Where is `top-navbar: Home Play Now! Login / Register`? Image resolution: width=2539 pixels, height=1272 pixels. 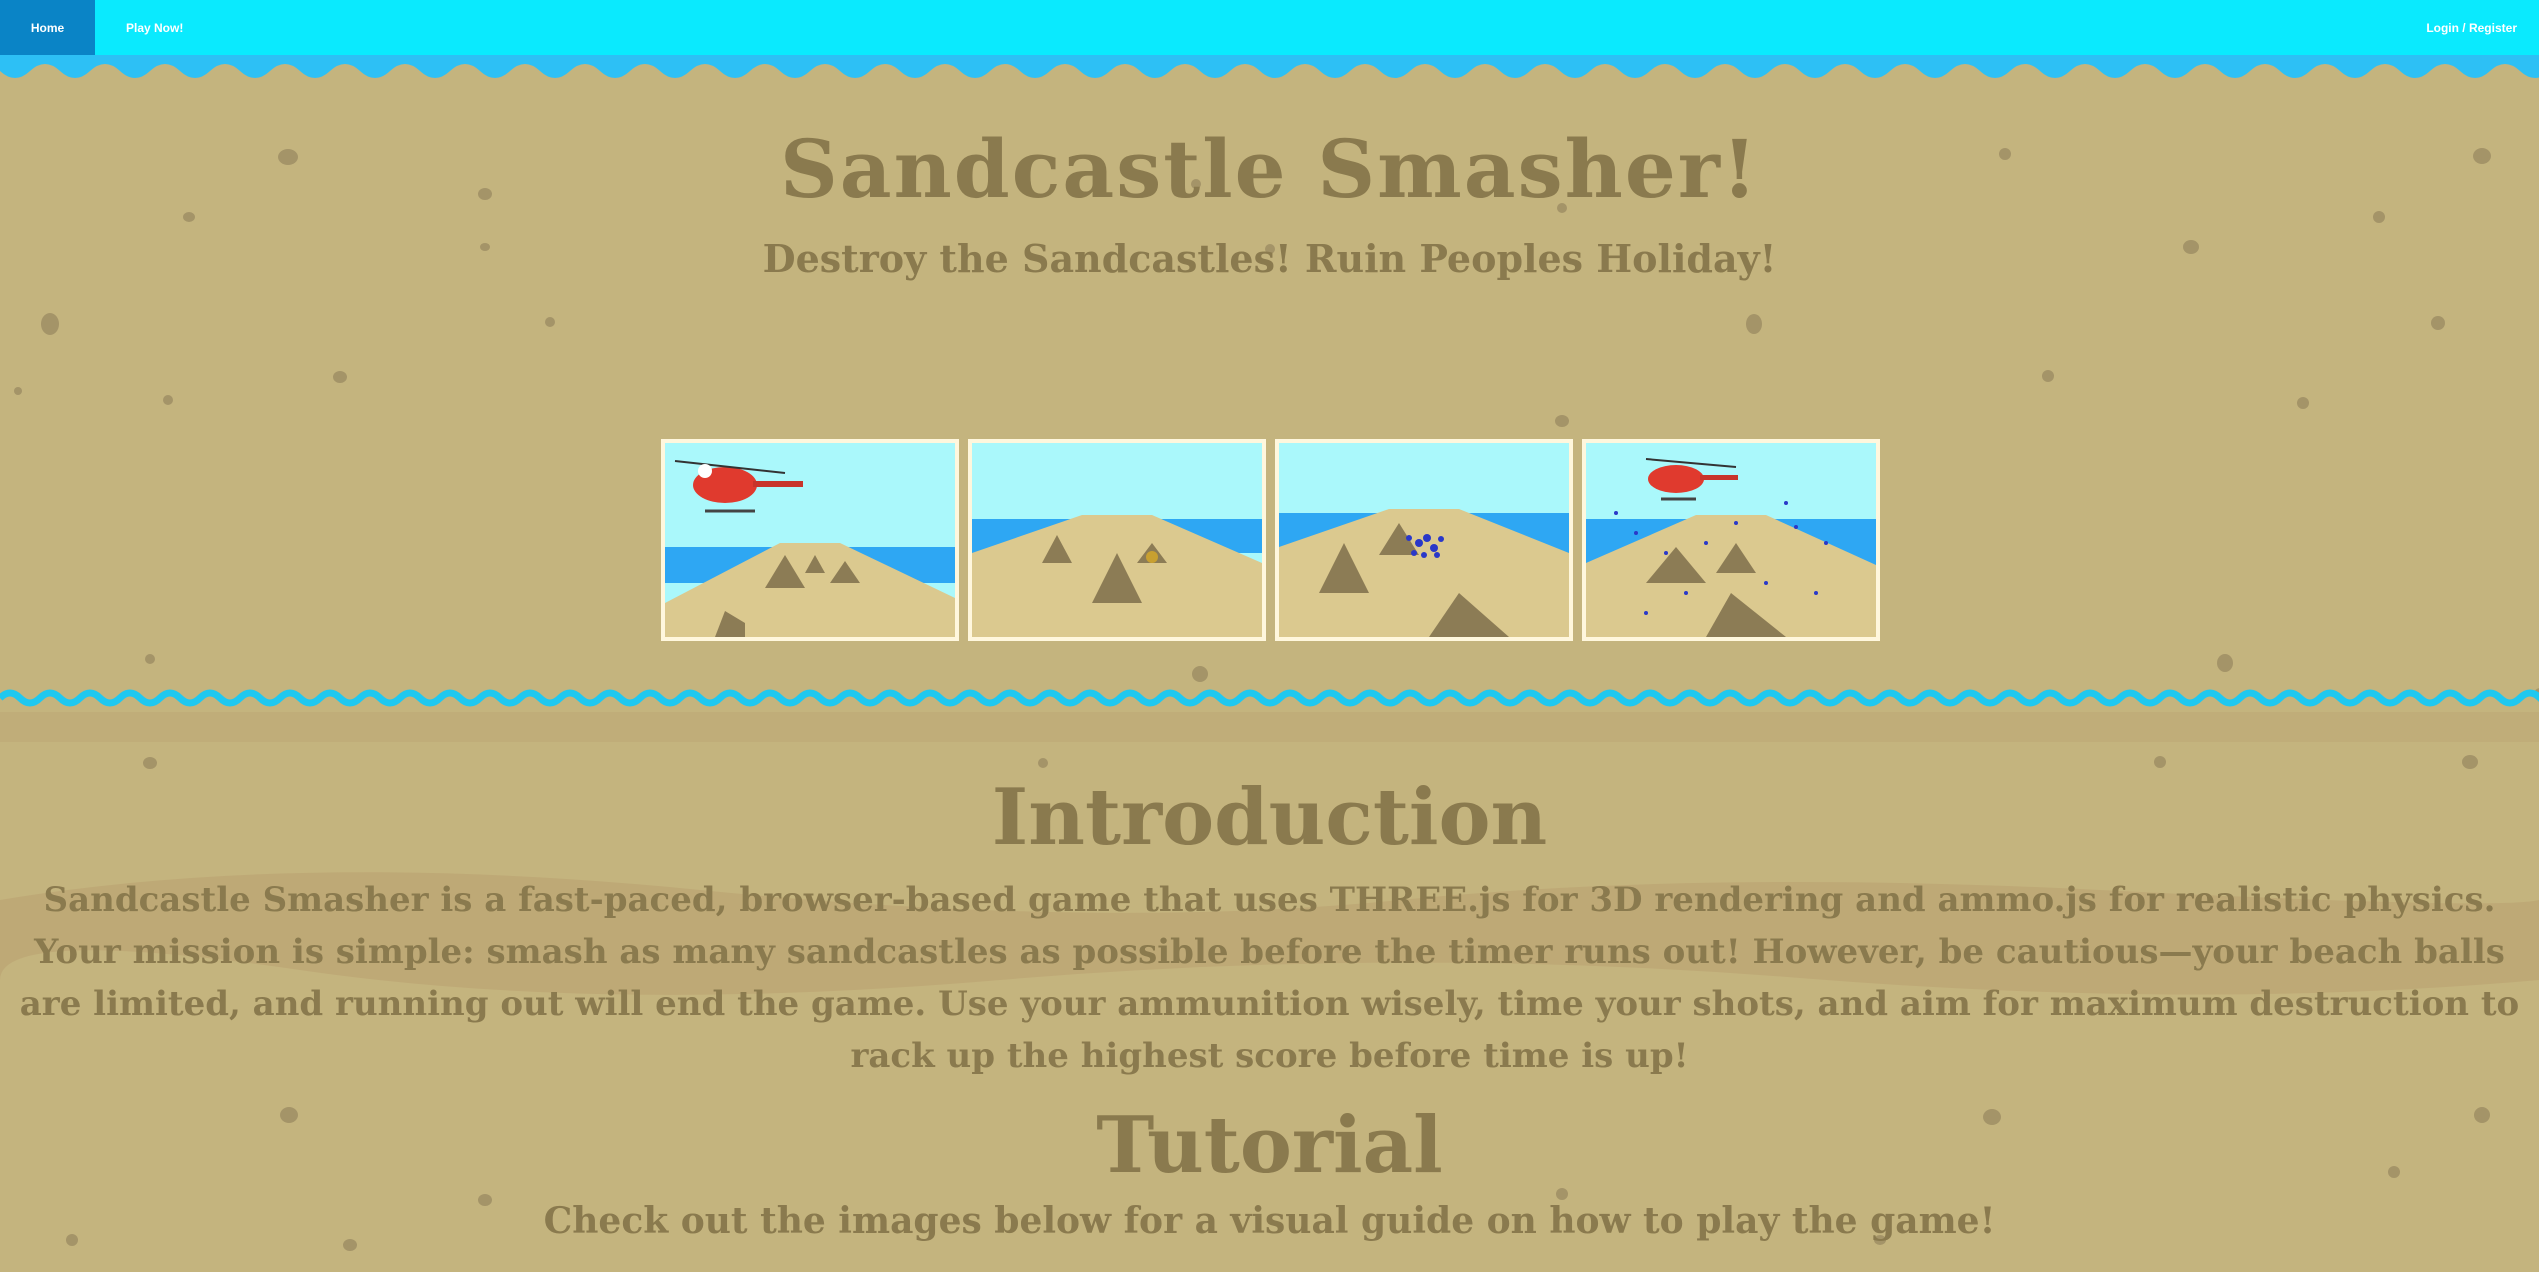 top-navbar: Home Play Now! Login / Register is located at coordinates (1269, 28).